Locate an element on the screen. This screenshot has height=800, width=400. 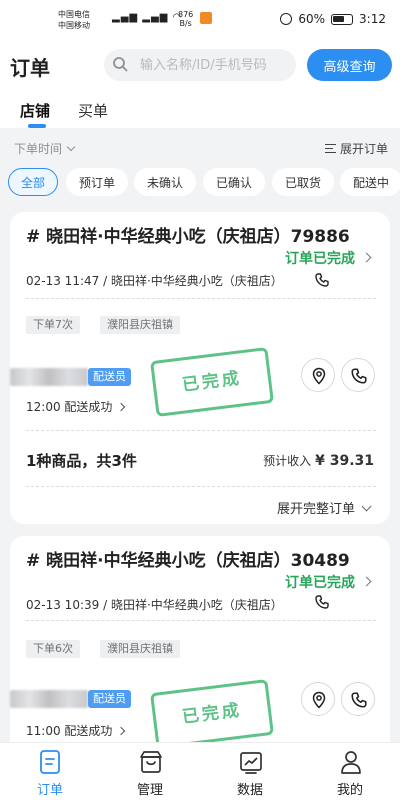
network-speed-value: 876 is located at coordinates (186, 14).